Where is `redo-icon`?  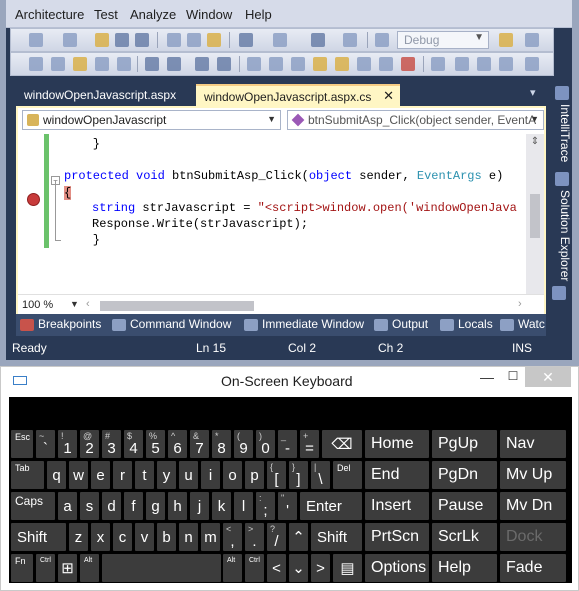
redo-icon is located at coordinates (280, 40).